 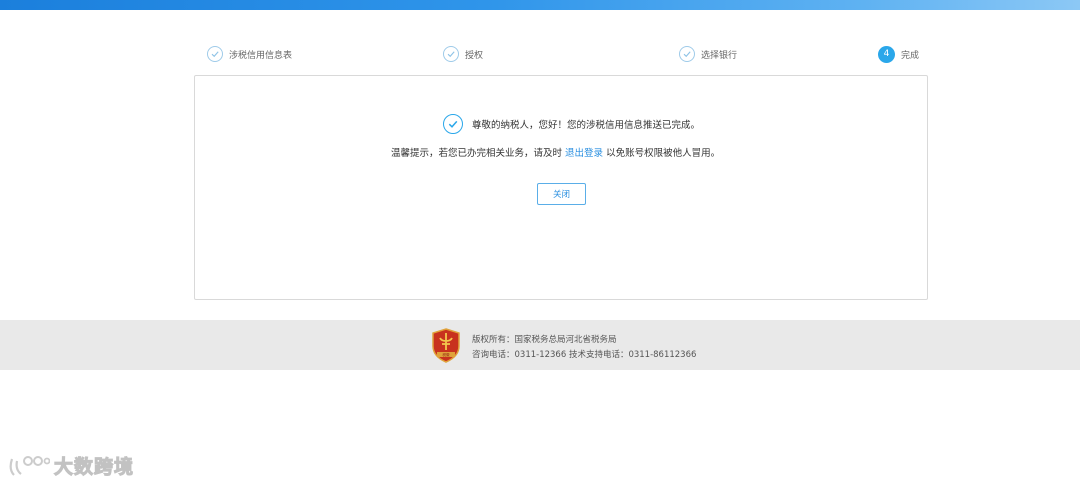 I want to click on watermark: 大数跨境, so click(x=71, y=465).